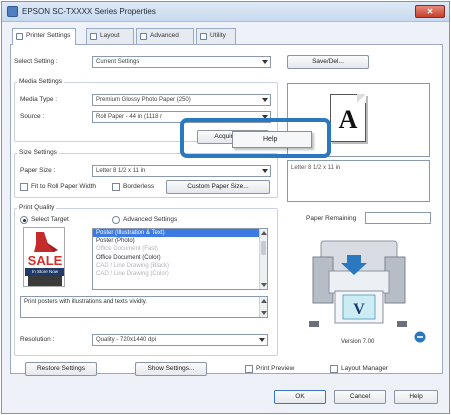 The image size is (451, 415). What do you see at coordinates (225, 12) in the screenshot?
I see `title-bar: EPSON SC-TXXXX Series Properties ✕` at bounding box center [225, 12].